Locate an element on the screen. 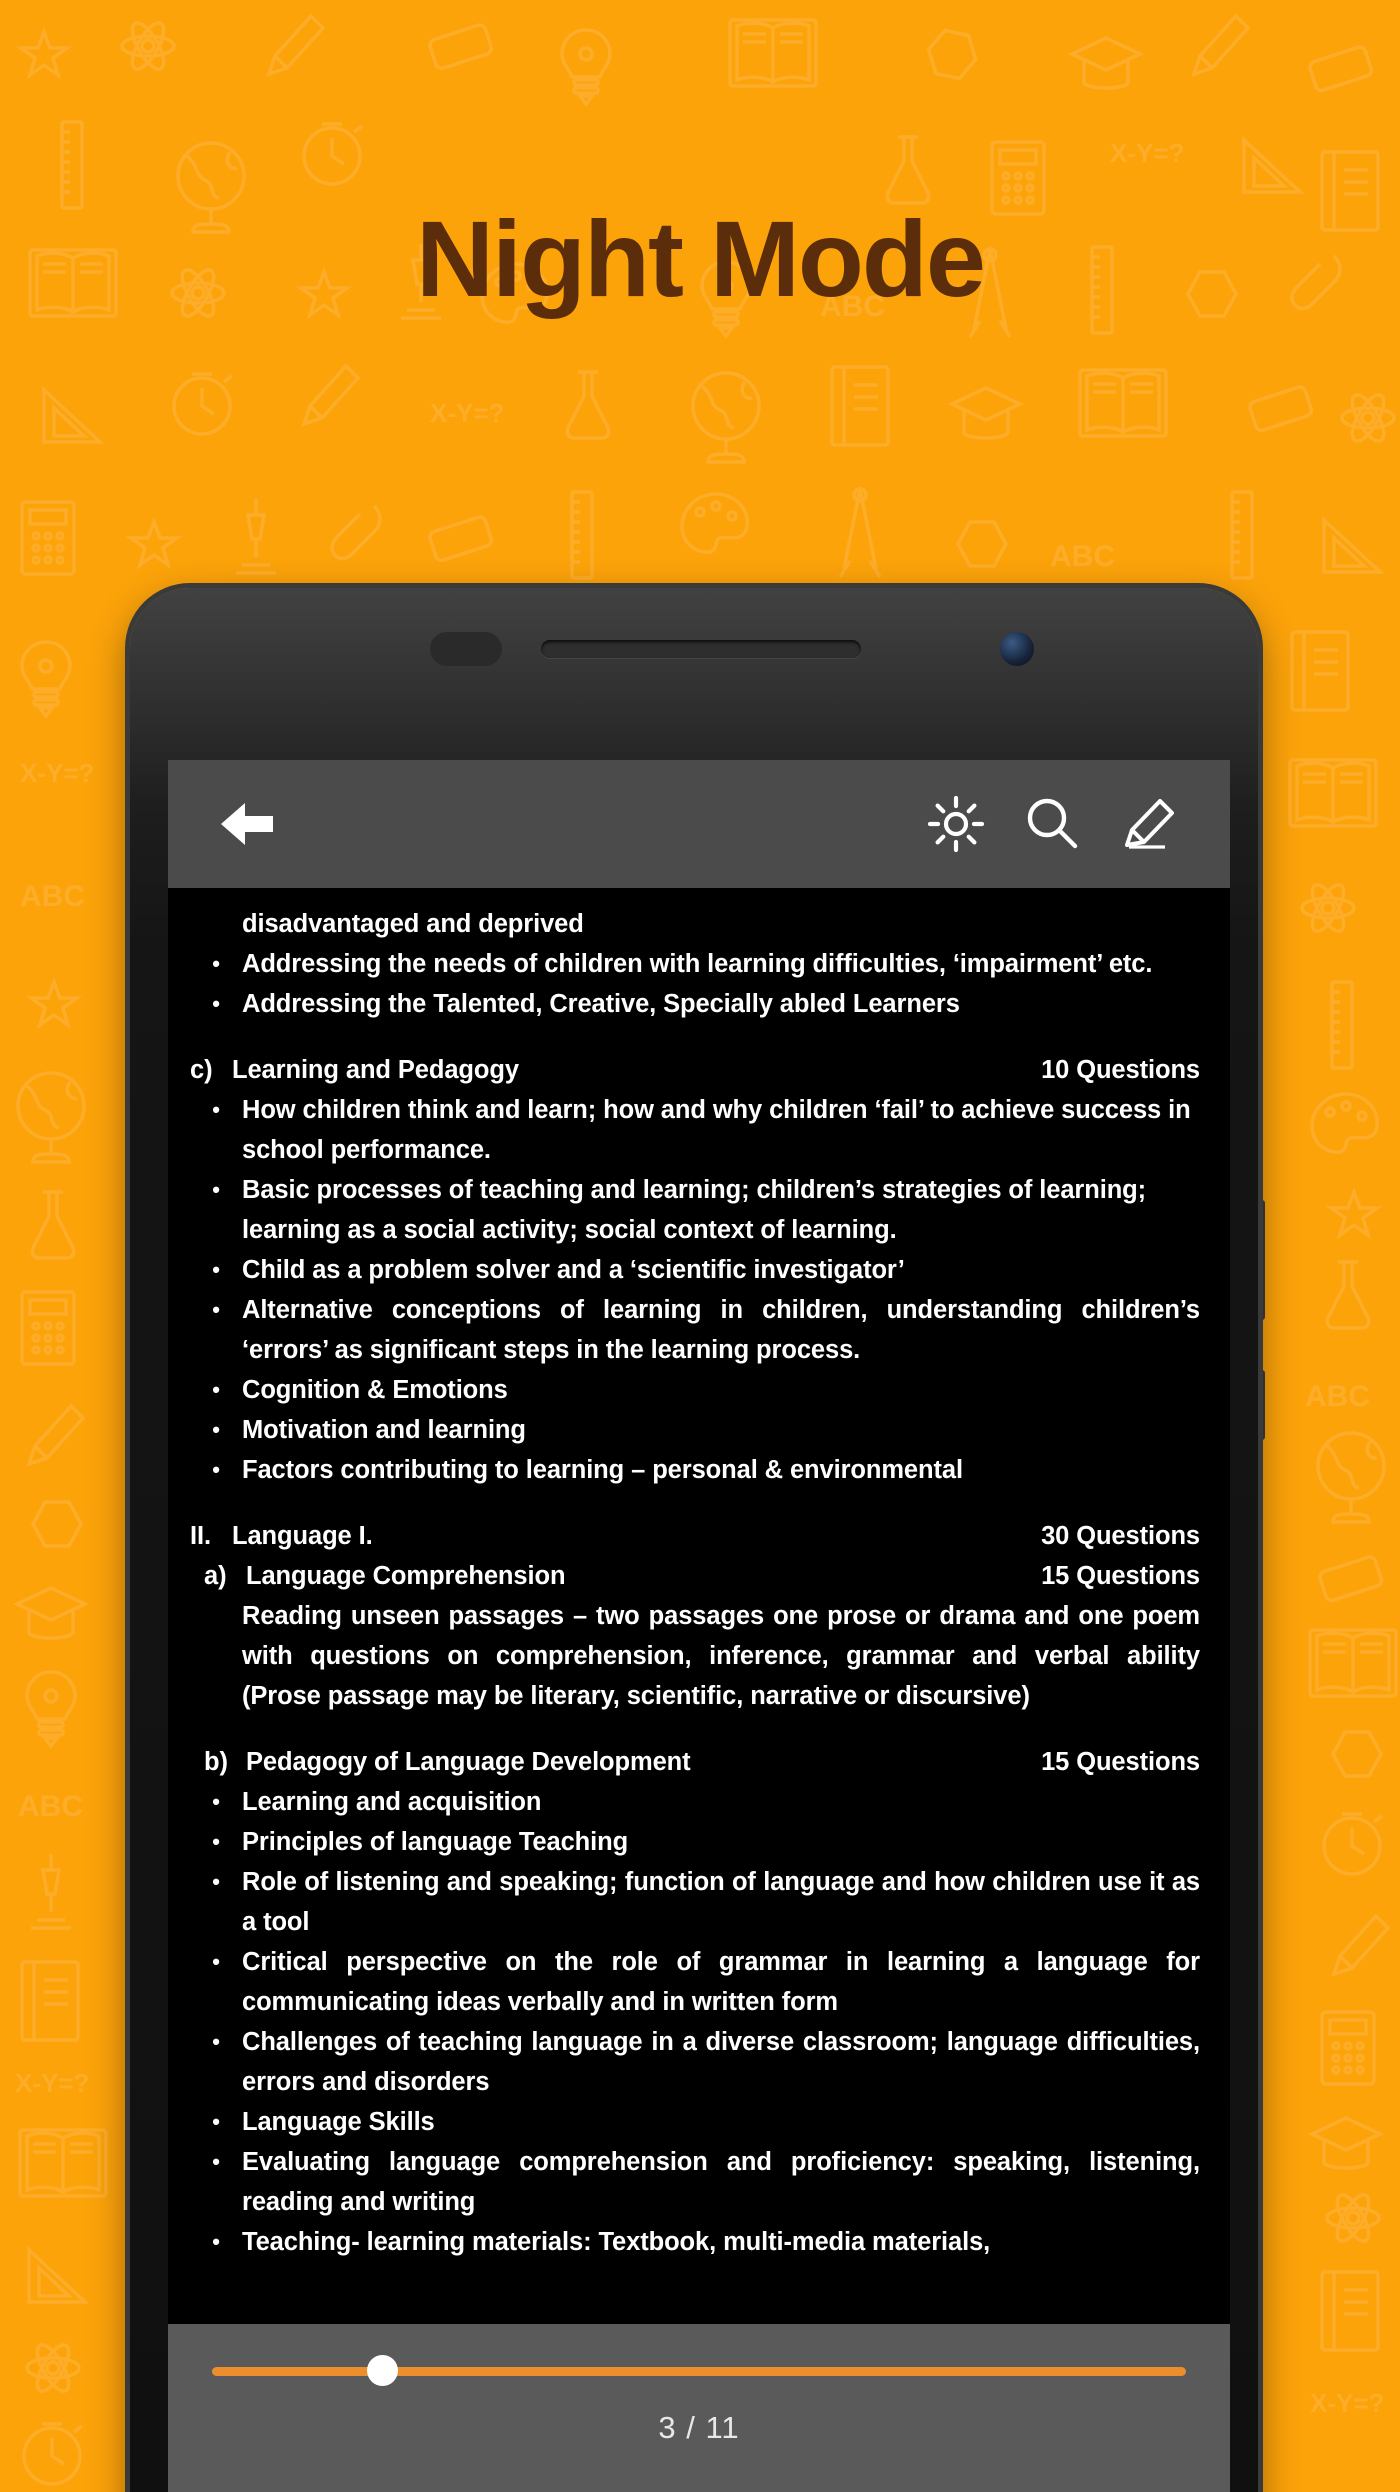  app-toolbar is located at coordinates (699, 824).